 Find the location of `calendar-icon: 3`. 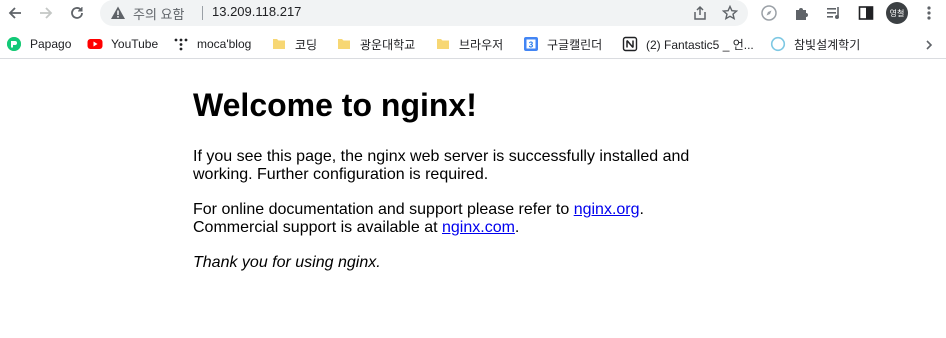

calendar-icon: 3 is located at coordinates (531, 44).